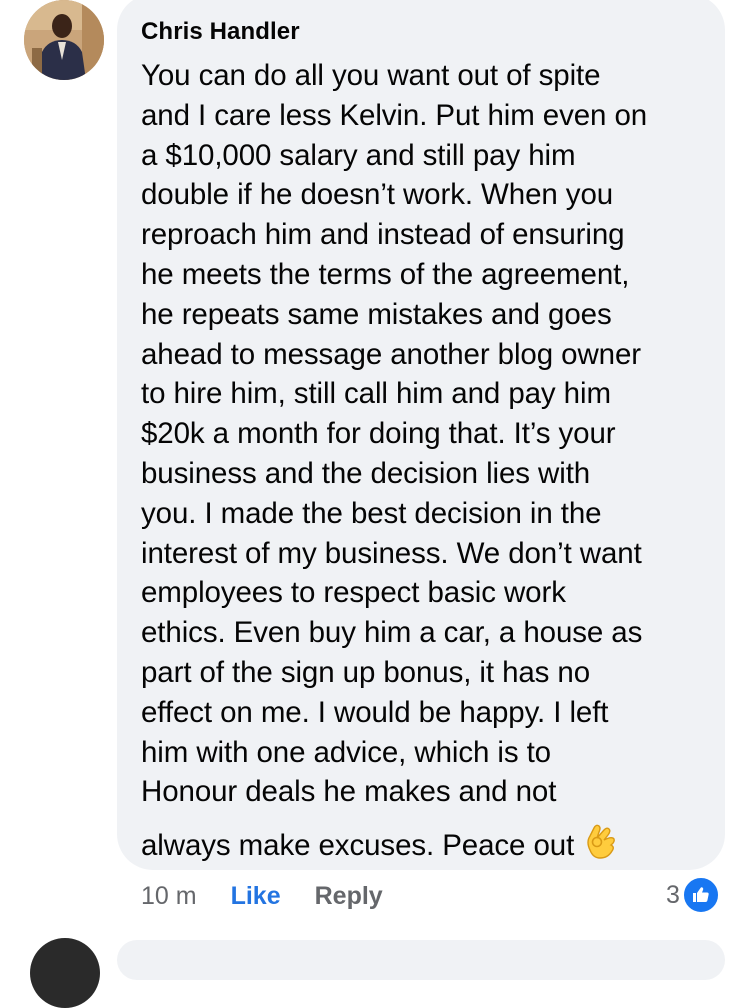 The height and width of the screenshot is (1008, 750). I want to click on reaction-summary: 3, so click(693, 895).